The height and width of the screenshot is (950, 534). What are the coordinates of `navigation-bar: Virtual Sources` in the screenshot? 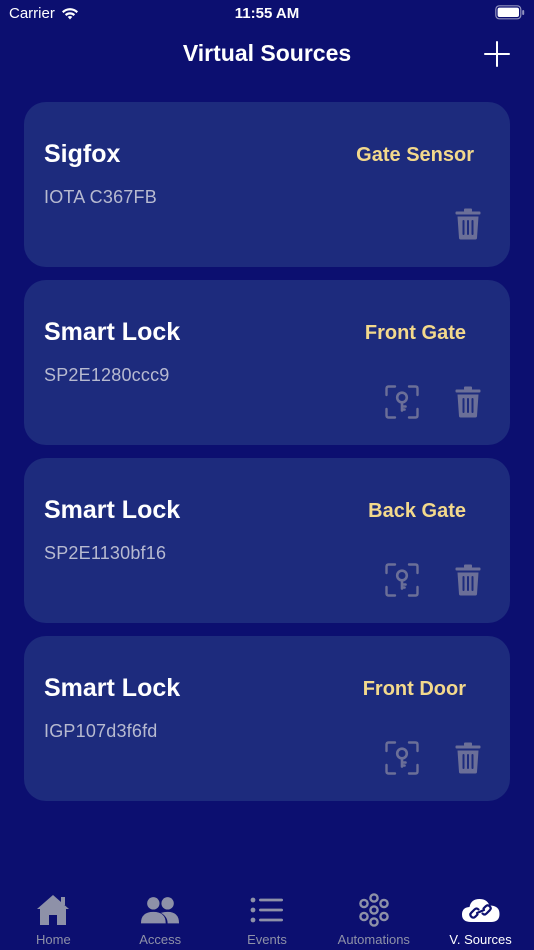 It's located at (267, 55).